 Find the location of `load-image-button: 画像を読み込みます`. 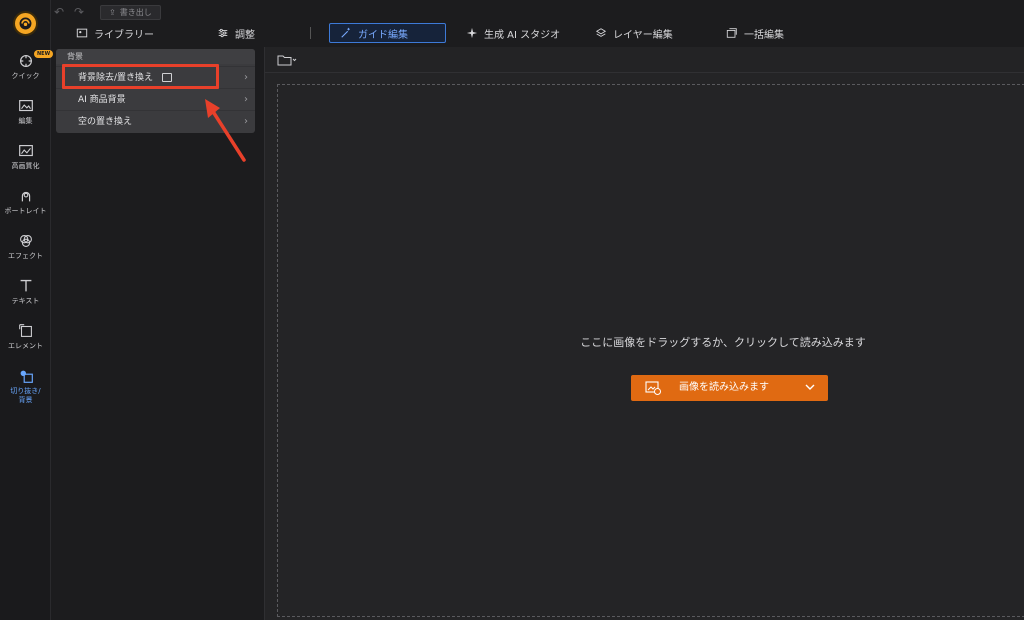

load-image-button: 画像を読み込みます is located at coordinates (729, 388).